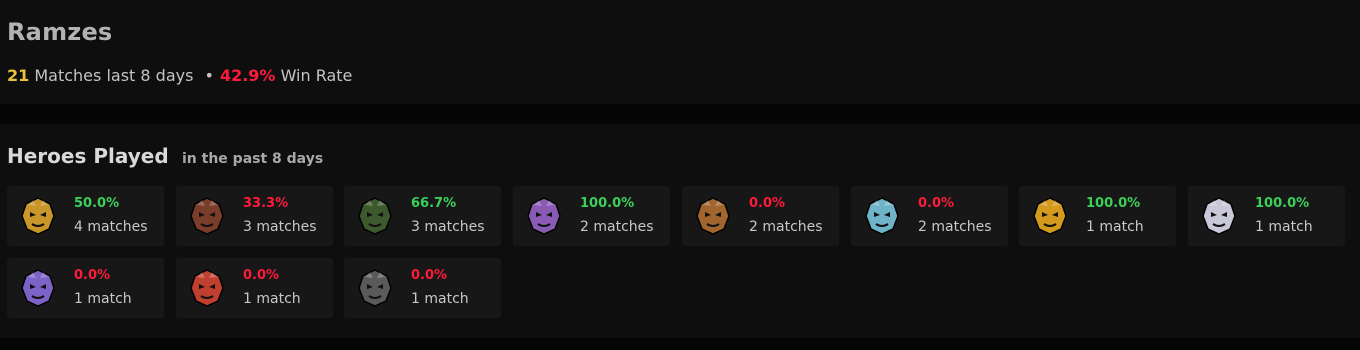  What do you see at coordinates (253, 159) in the screenshot?
I see `heroes-played-subtitle: in the past 8 days` at bounding box center [253, 159].